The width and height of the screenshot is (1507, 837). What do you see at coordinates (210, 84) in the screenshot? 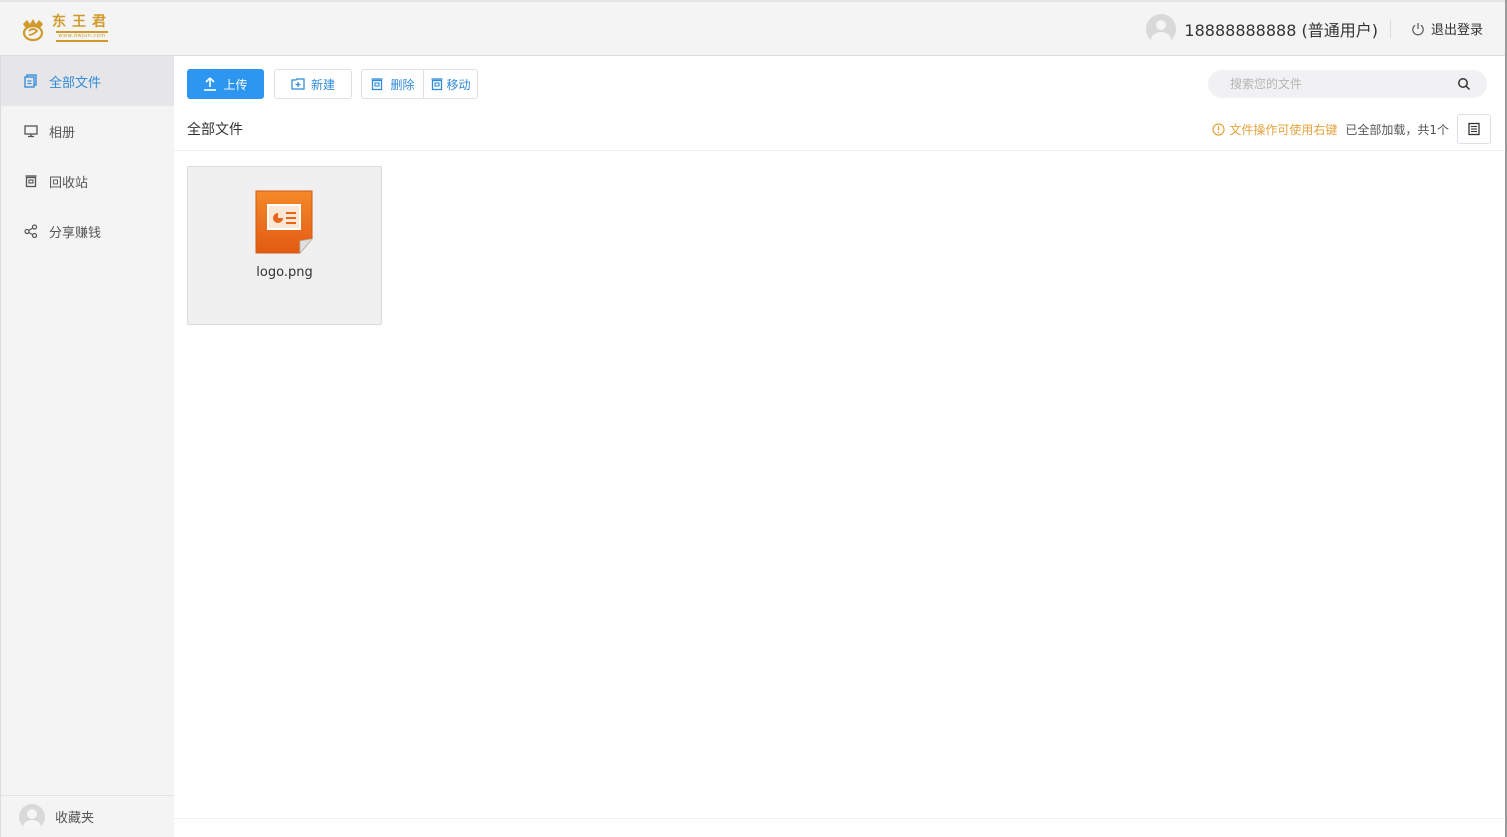
I see `upload-icon` at bounding box center [210, 84].